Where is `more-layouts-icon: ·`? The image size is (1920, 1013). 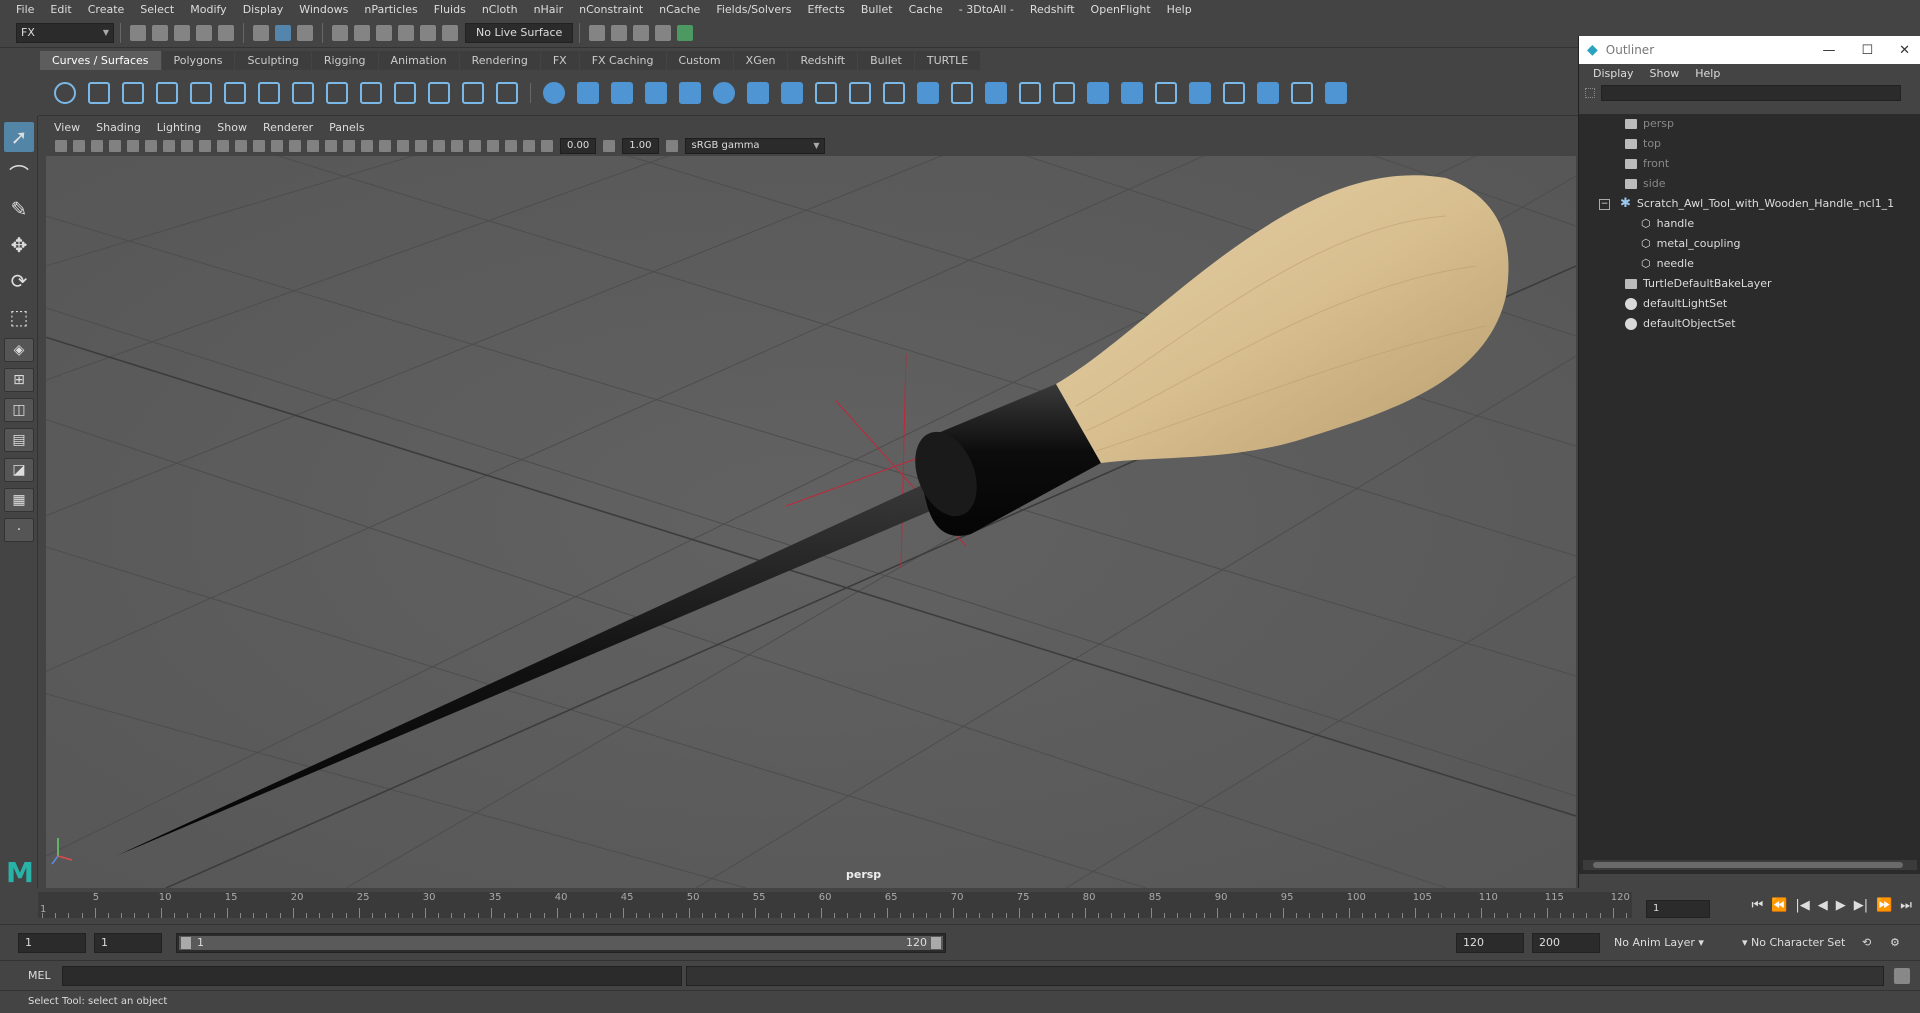
more-layouts-icon: · is located at coordinates (19, 530).